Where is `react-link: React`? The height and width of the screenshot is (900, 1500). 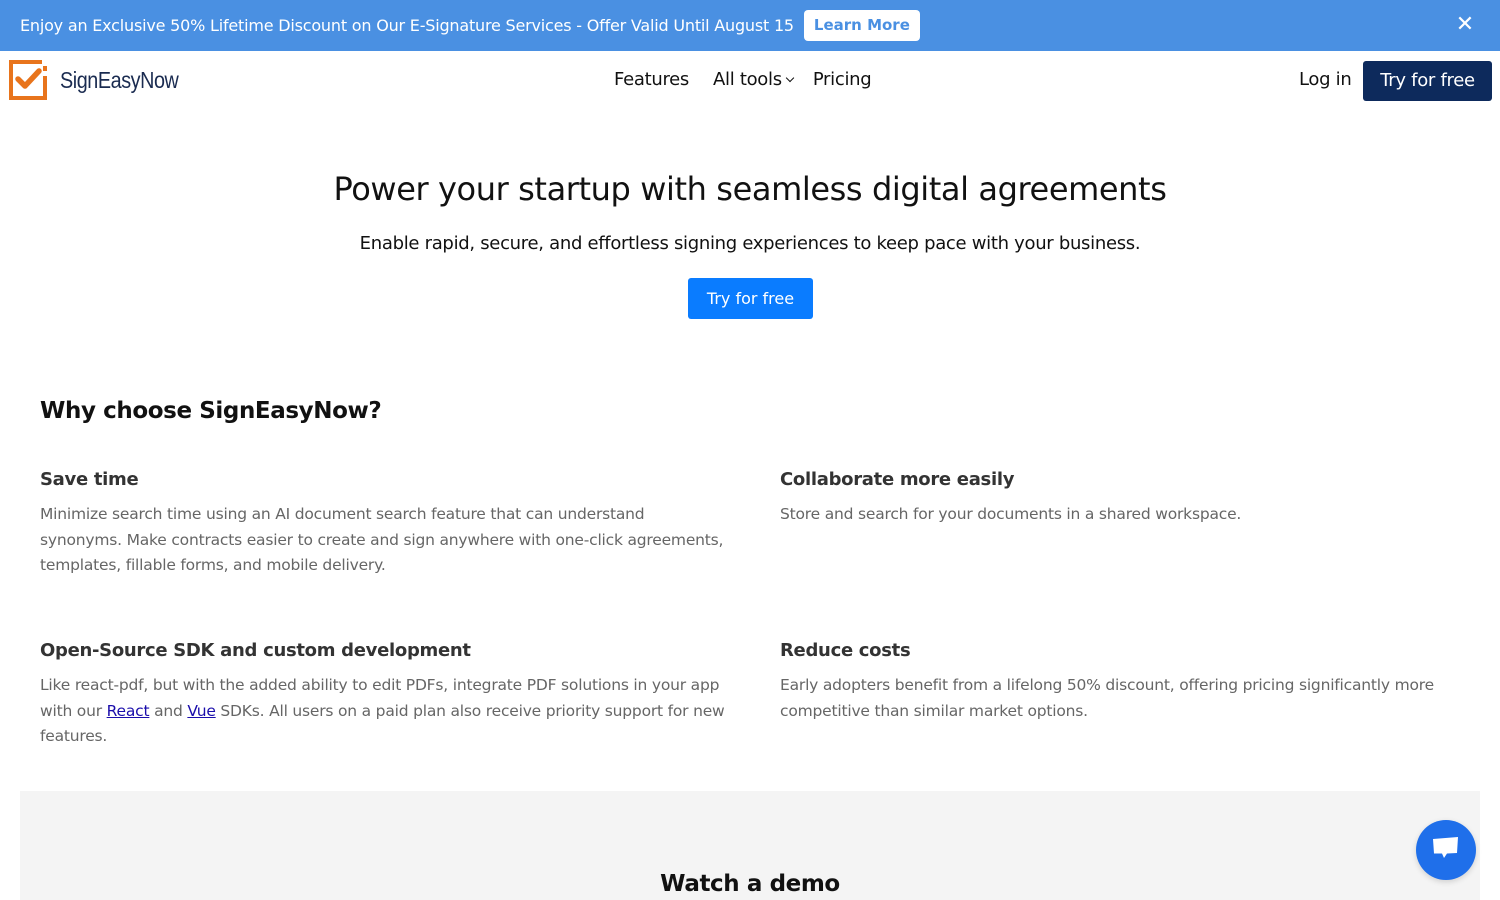 react-link: React is located at coordinates (128, 711).